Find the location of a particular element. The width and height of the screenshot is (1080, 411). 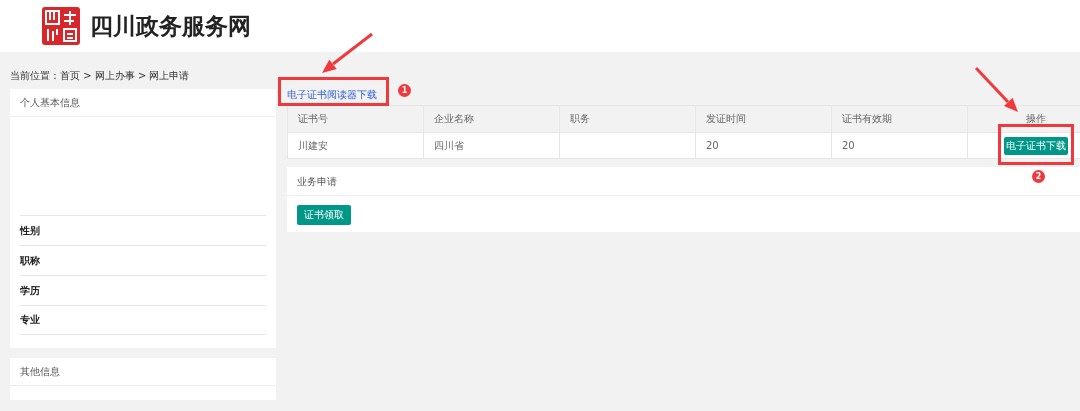

reader-download-link: 电子证书阅读器下载 is located at coordinates (332, 94).